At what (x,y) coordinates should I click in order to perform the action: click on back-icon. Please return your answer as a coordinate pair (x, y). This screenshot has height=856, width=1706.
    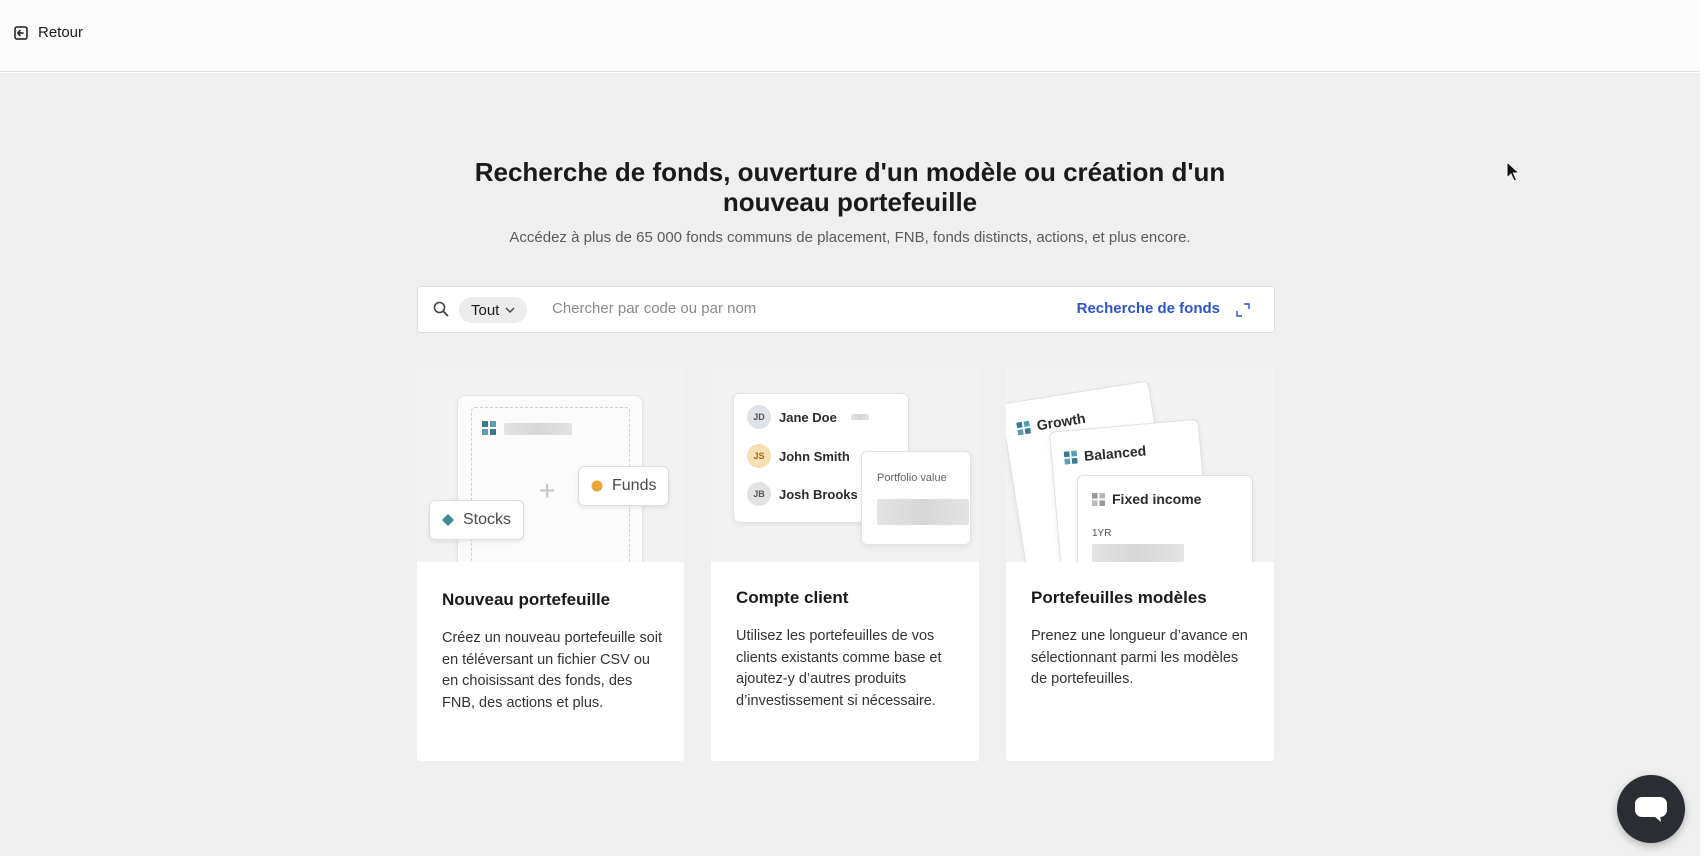
    Looking at the image, I should click on (21, 32).